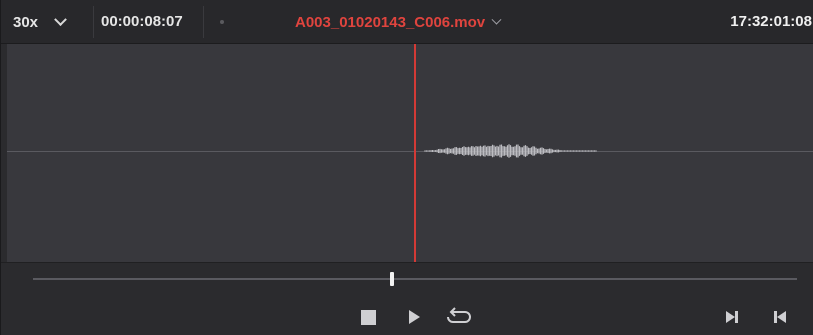  I want to click on play-button, so click(414, 317).